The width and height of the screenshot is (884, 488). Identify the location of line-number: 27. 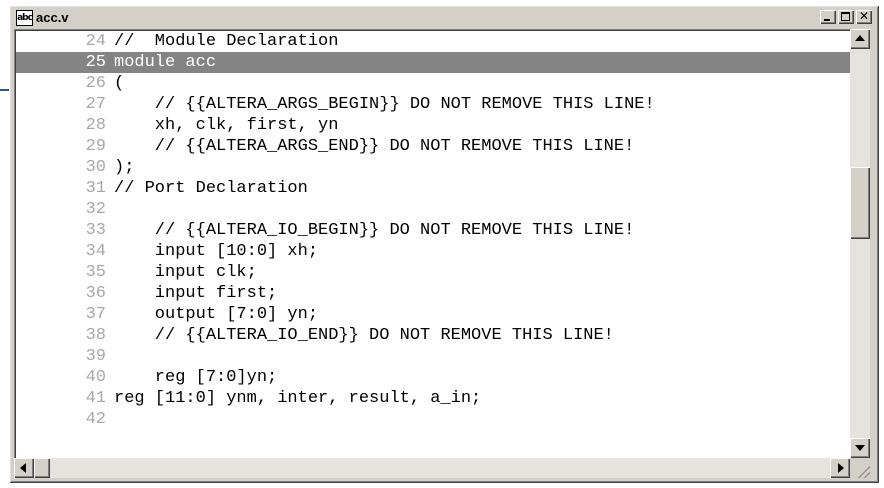
(95, 104).